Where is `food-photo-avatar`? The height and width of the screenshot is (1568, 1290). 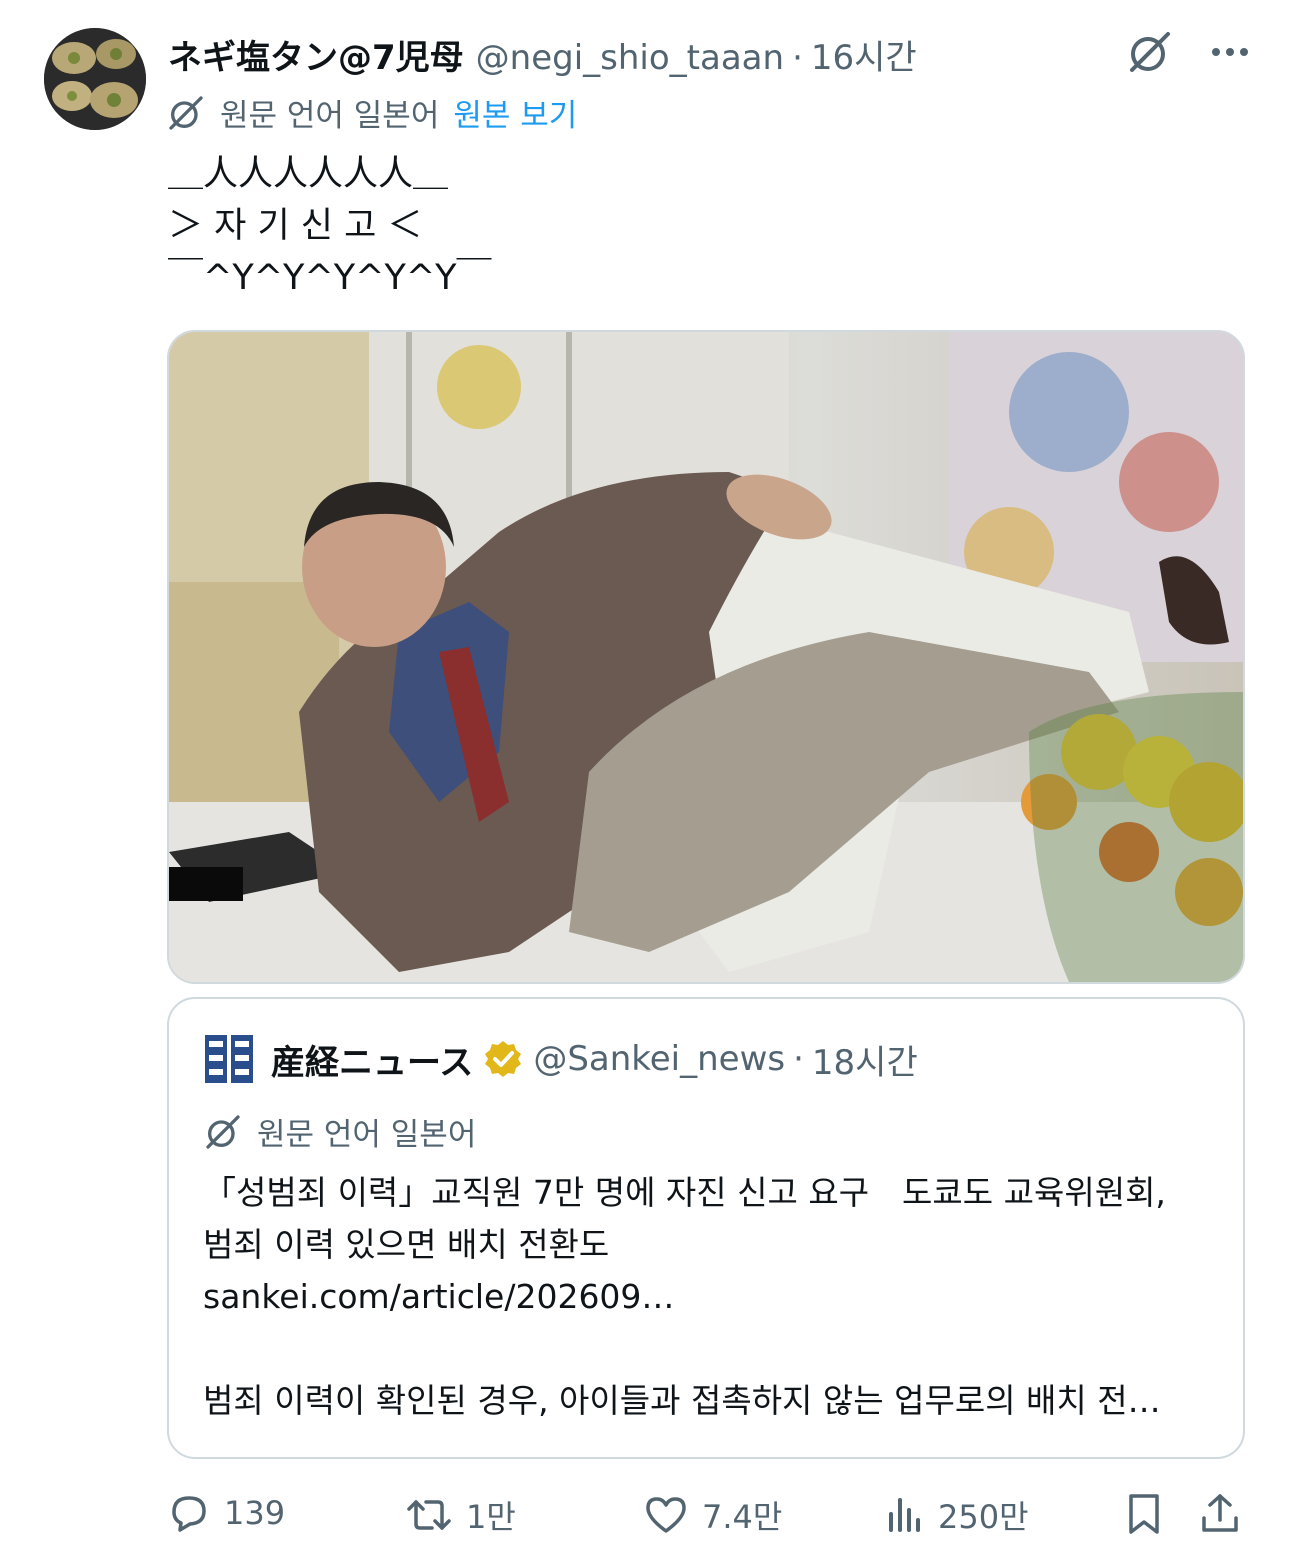
food-photo-avatar is located at coordinates (95, 79).